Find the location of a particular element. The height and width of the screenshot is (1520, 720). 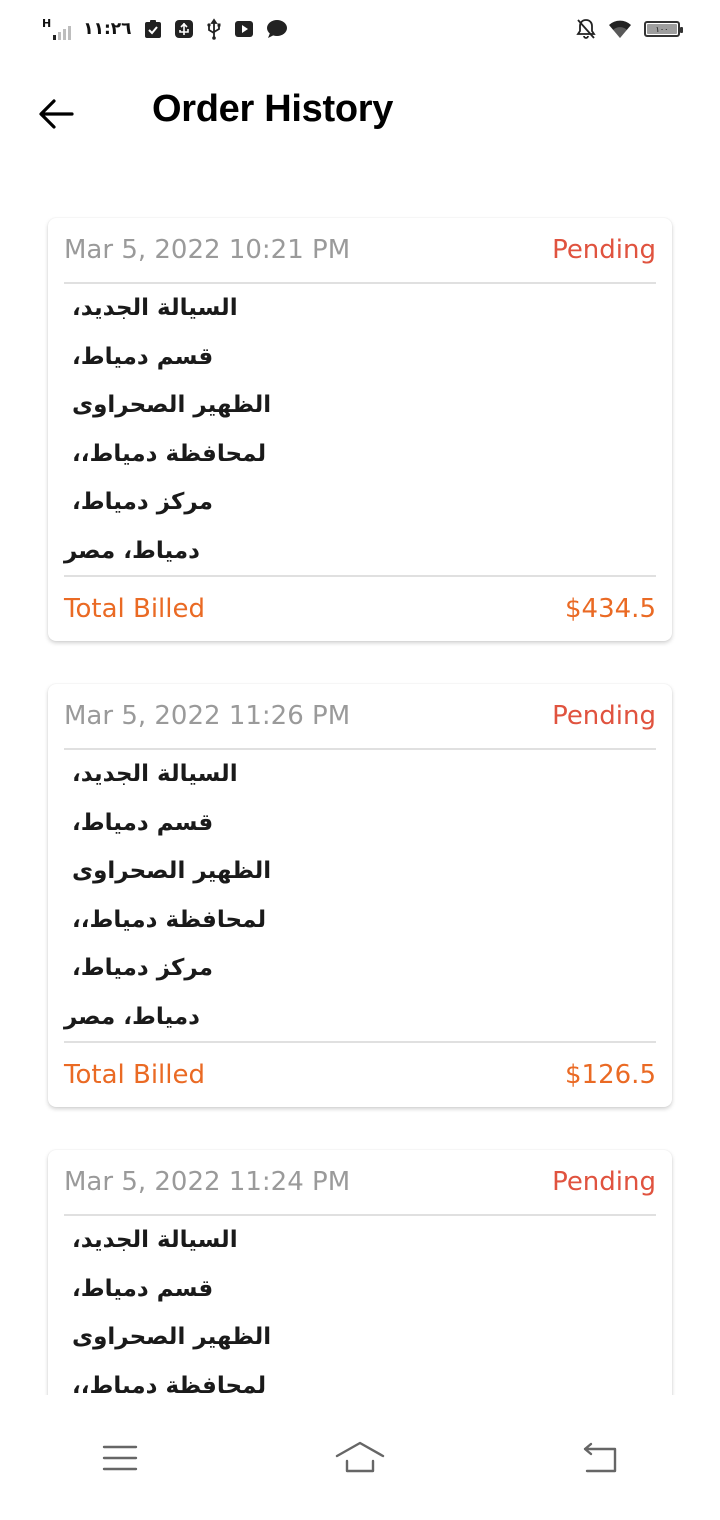

back-button is located at coordinates (56, 114).